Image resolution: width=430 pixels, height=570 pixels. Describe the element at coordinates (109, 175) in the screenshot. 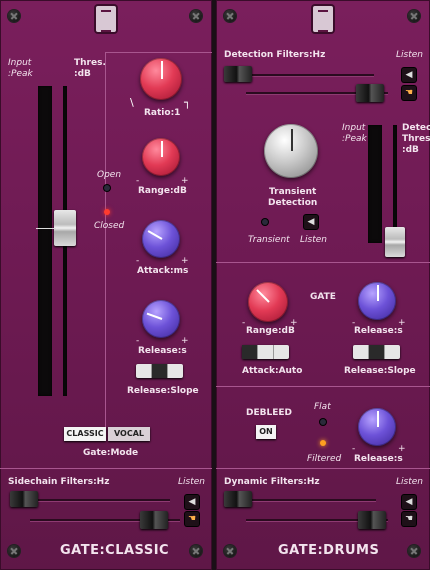

I see `open-label: Open` at that location.